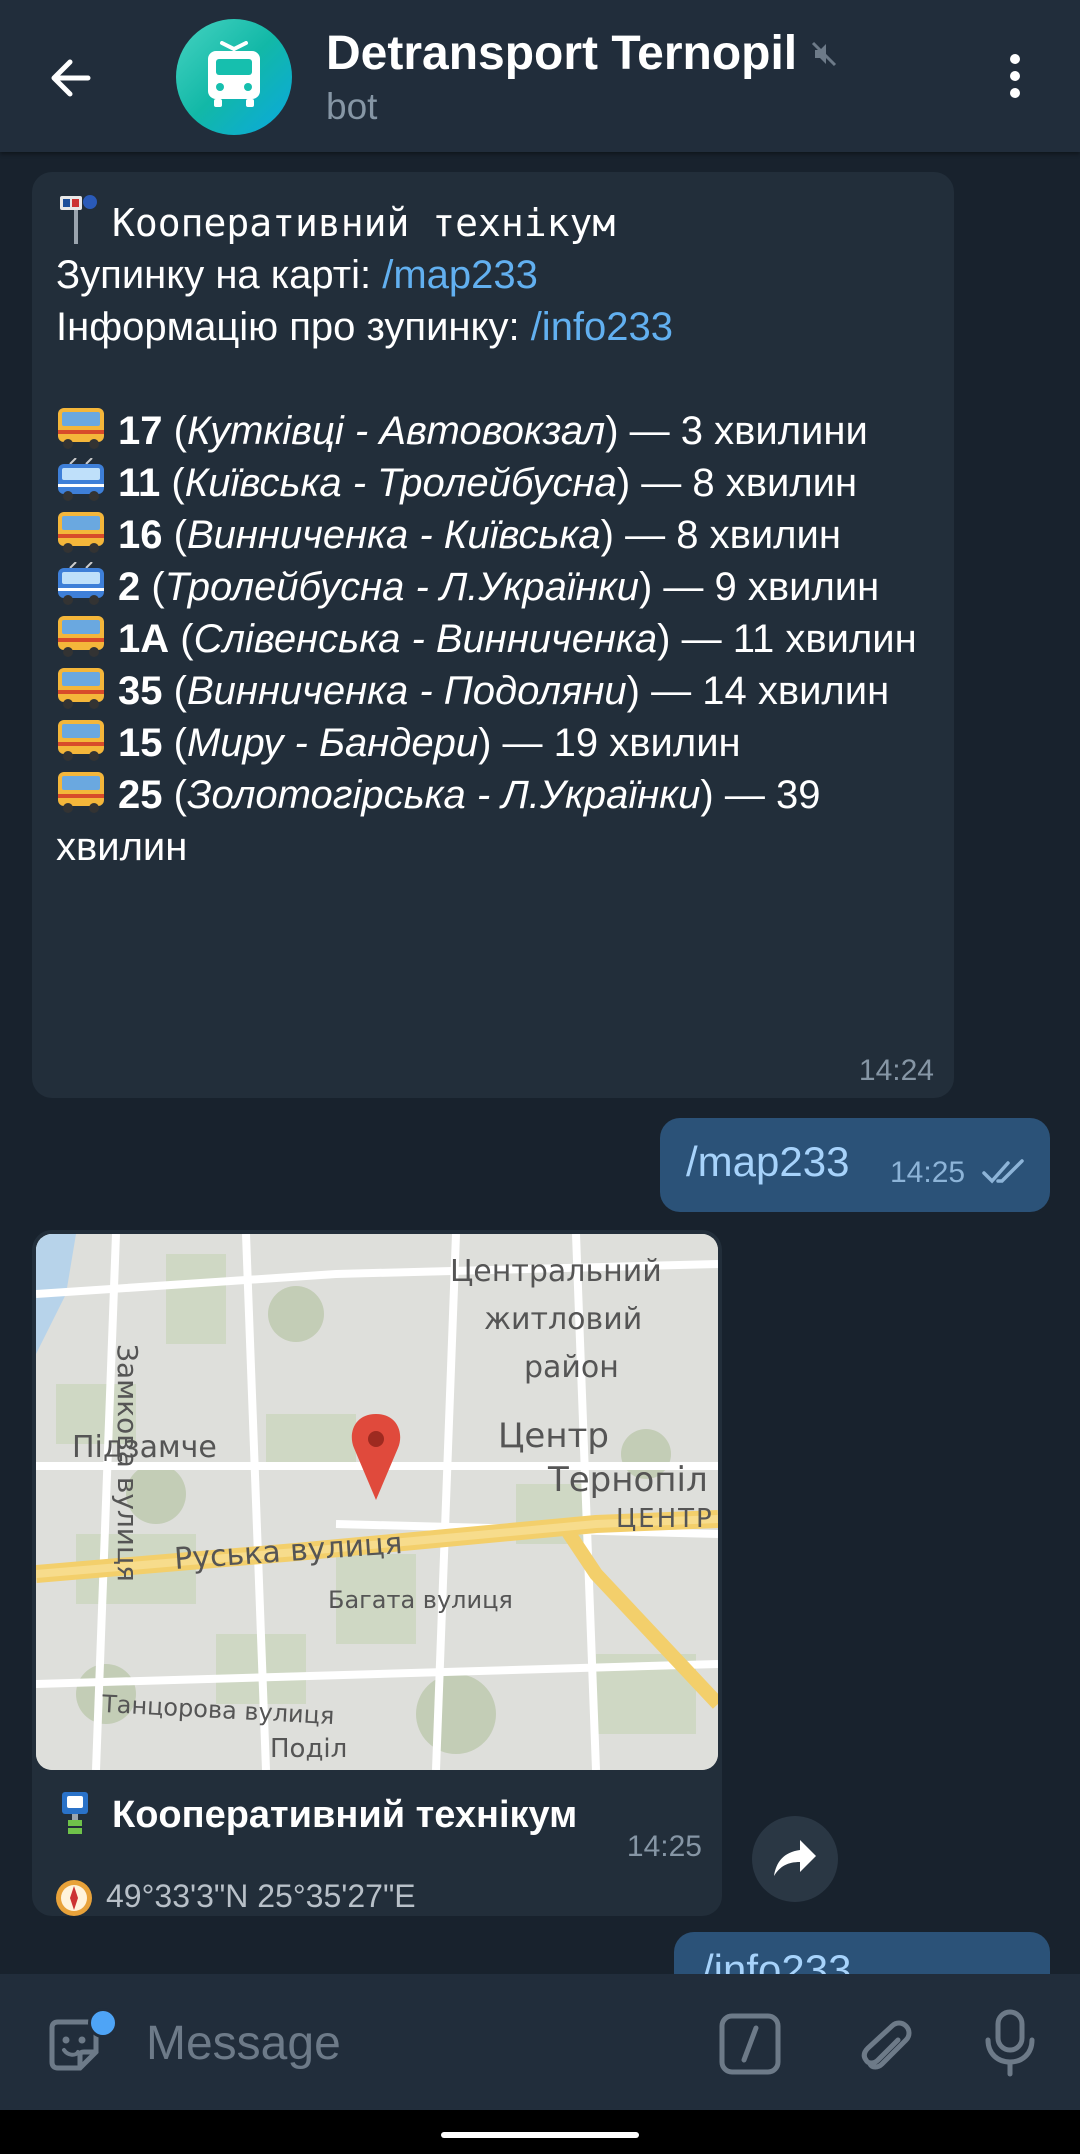  What do you see at coordinates (743, 431) in the screenshot?
I see `route-eta: — 3 хвилини` at bounding box center [743, 431].